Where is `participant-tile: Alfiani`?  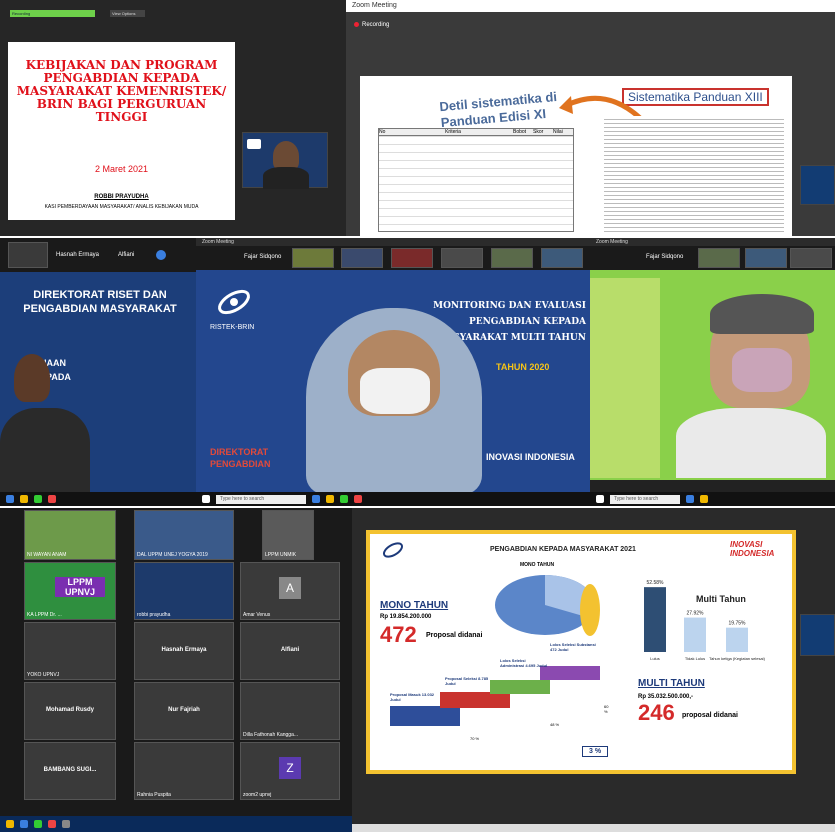 participant-tile: Alfiani is located at coordinates (290, 651).